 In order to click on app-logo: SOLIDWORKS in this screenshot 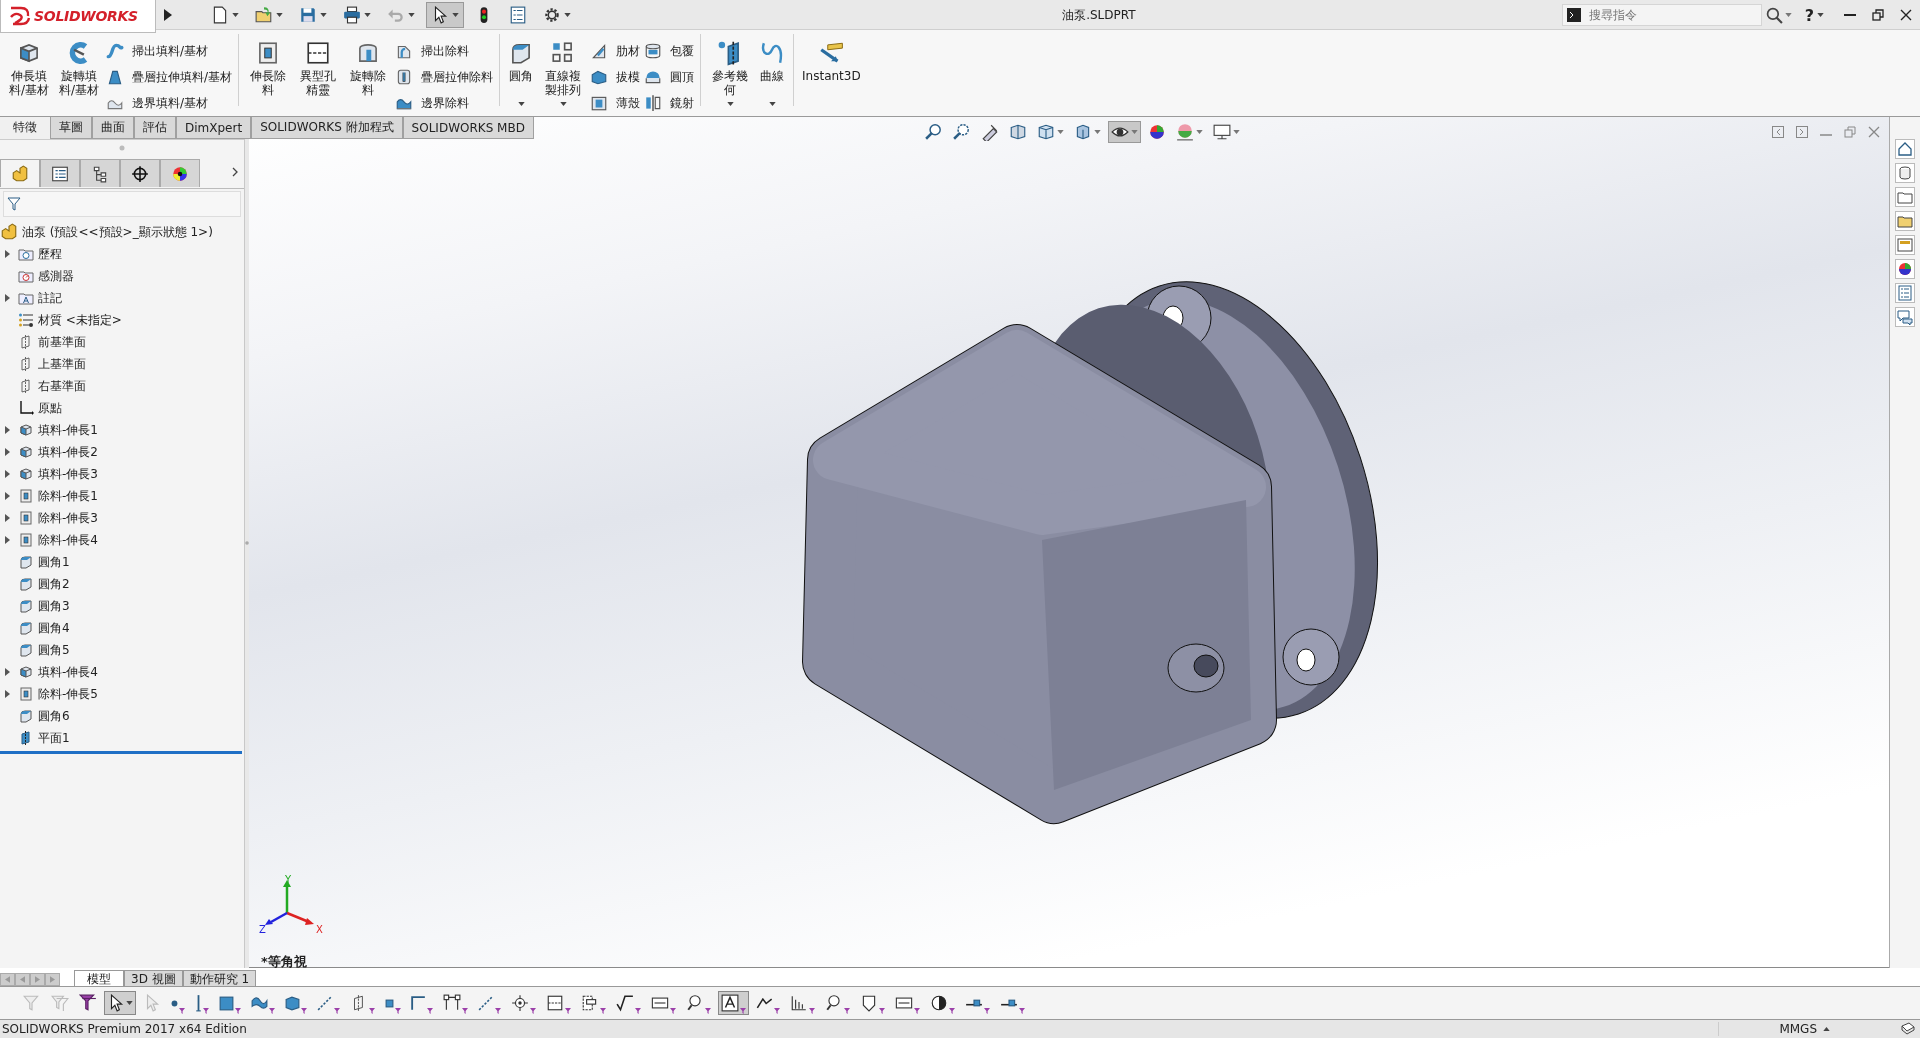, I will do `click(78, 16)`.